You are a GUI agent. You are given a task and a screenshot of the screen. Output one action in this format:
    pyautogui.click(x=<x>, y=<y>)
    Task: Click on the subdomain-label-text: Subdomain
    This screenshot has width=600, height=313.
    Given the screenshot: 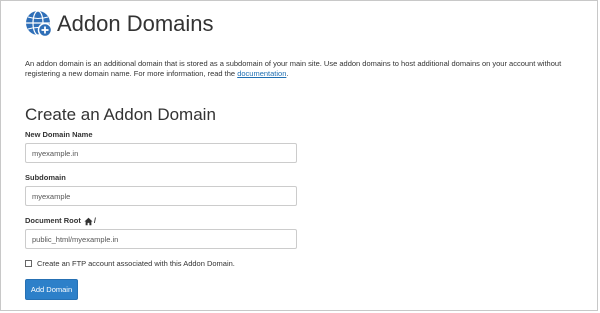 What is the action you would take?
    pyautogui.click(x=45, y=177)
    